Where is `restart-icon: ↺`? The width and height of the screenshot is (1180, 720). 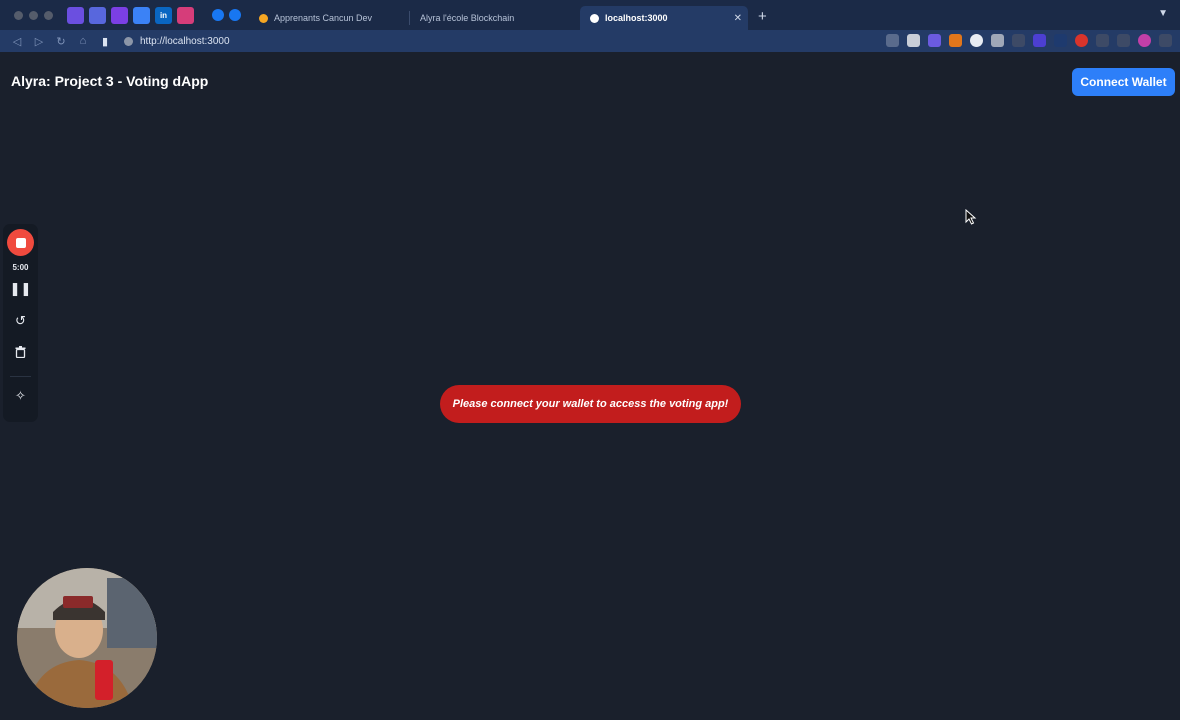 restart-icon: ↺ is located at coordinates (20, 321).